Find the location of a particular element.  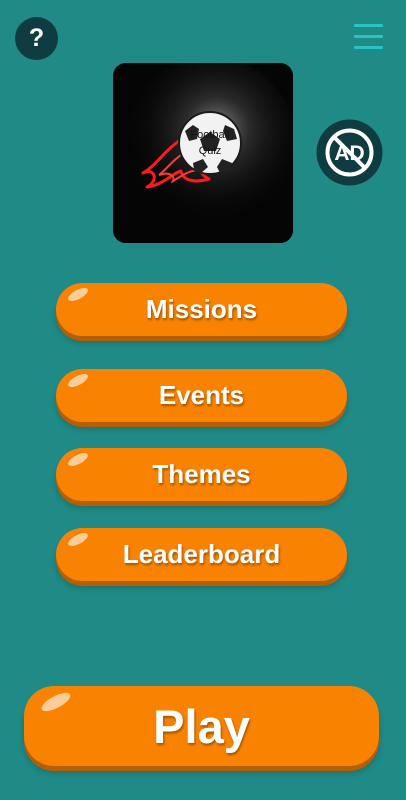

question-mark-icon: ? is located at coordinates (36, 38).